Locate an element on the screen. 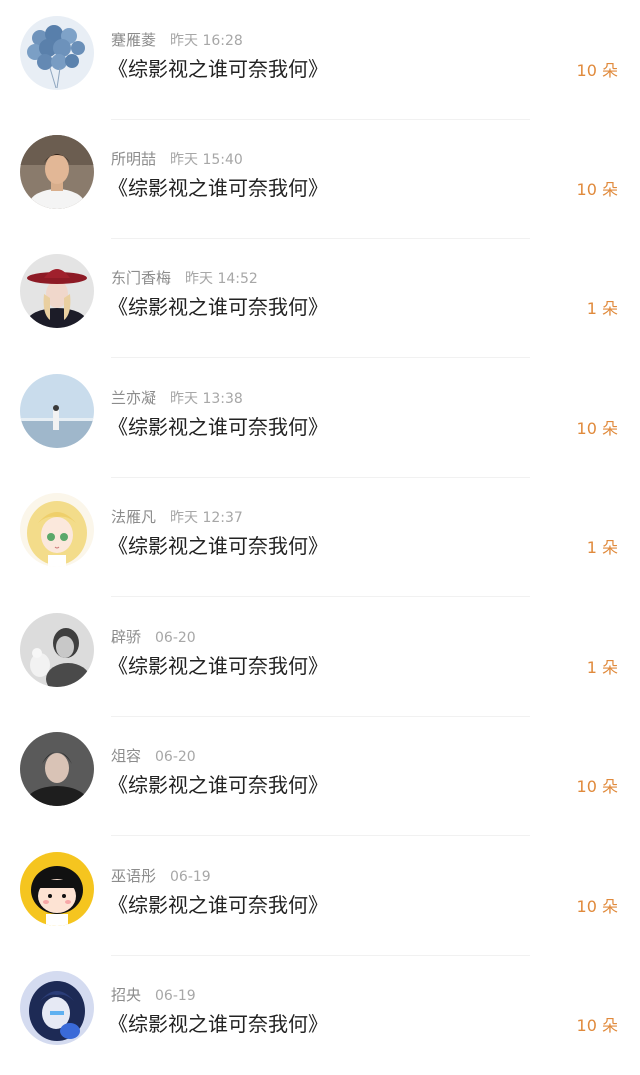 The image size is (640, 1075). list-item: 法雁凡 昨天 12:37 《综影视之谁可奈我何》 1 朵 is located at coordinates (320, 537).